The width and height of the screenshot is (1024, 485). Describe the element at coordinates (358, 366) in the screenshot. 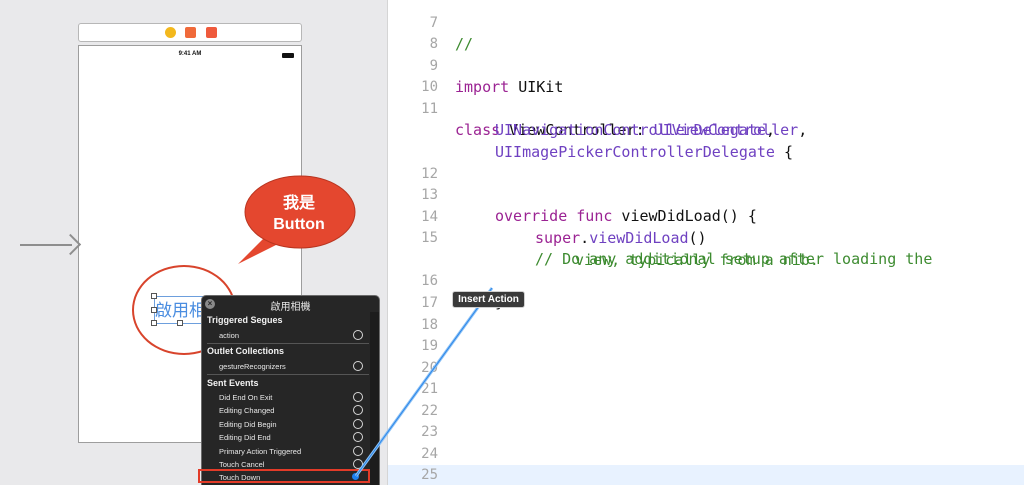

I see `connection-circle-gesture-recognizers` at that location.